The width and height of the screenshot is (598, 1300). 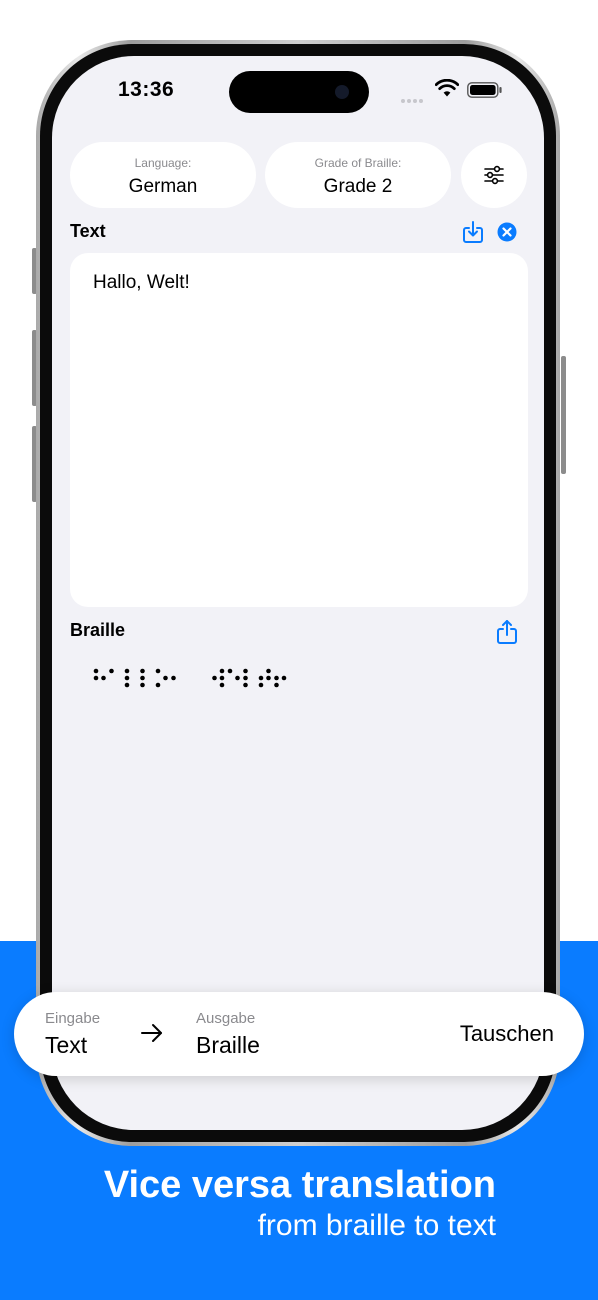 What do you see at coordinates (358, 163) in the screenshot?
I see `braille-grade-label: Grade of Braille:` at bounding box center [358, 163].